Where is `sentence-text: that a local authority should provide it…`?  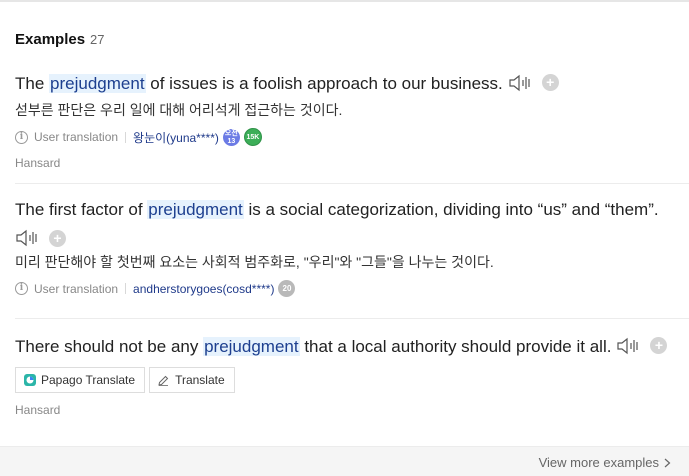 sentence-text: that a local authority should provide it… is located at coordinates (455, 346).